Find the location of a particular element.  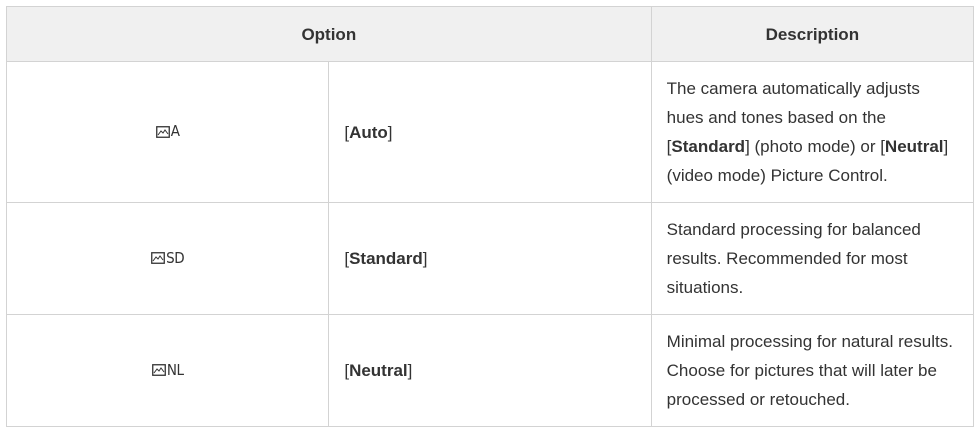

icon-cell: A is located at coordinates (167, 132).